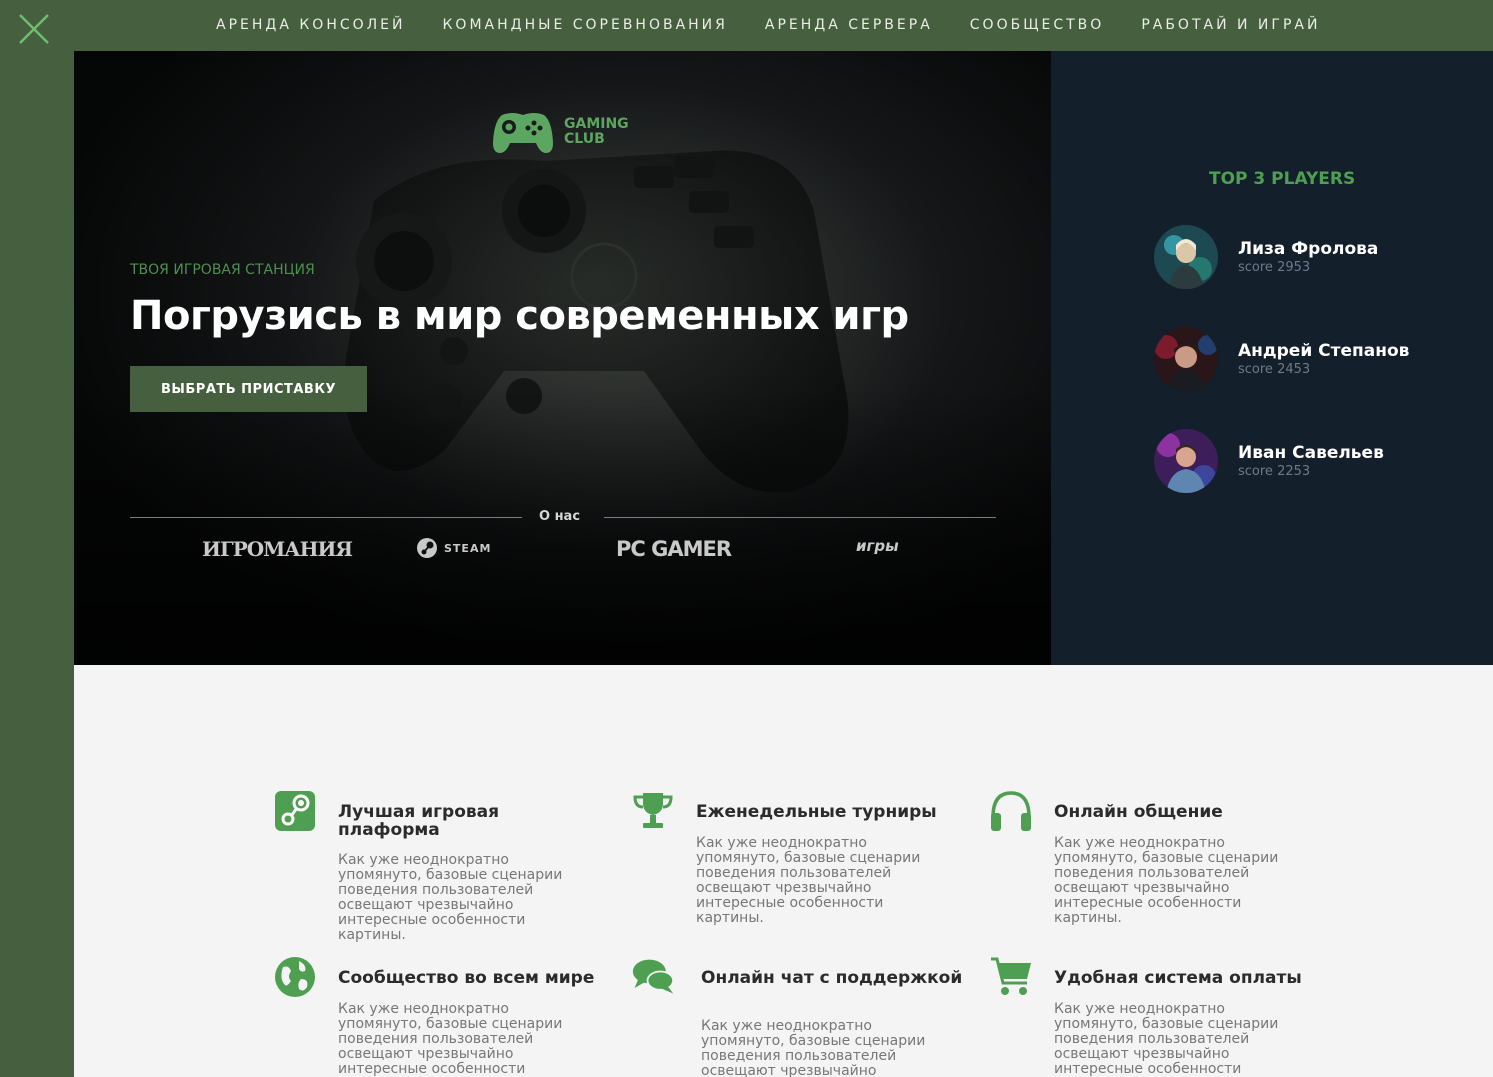 The image size is (1493, 1077). What do you see at coordinates (519, 316) in the screenshot?
I see `hero-title: Погрузись в мир современных игр` at bounding box center [519, 316].